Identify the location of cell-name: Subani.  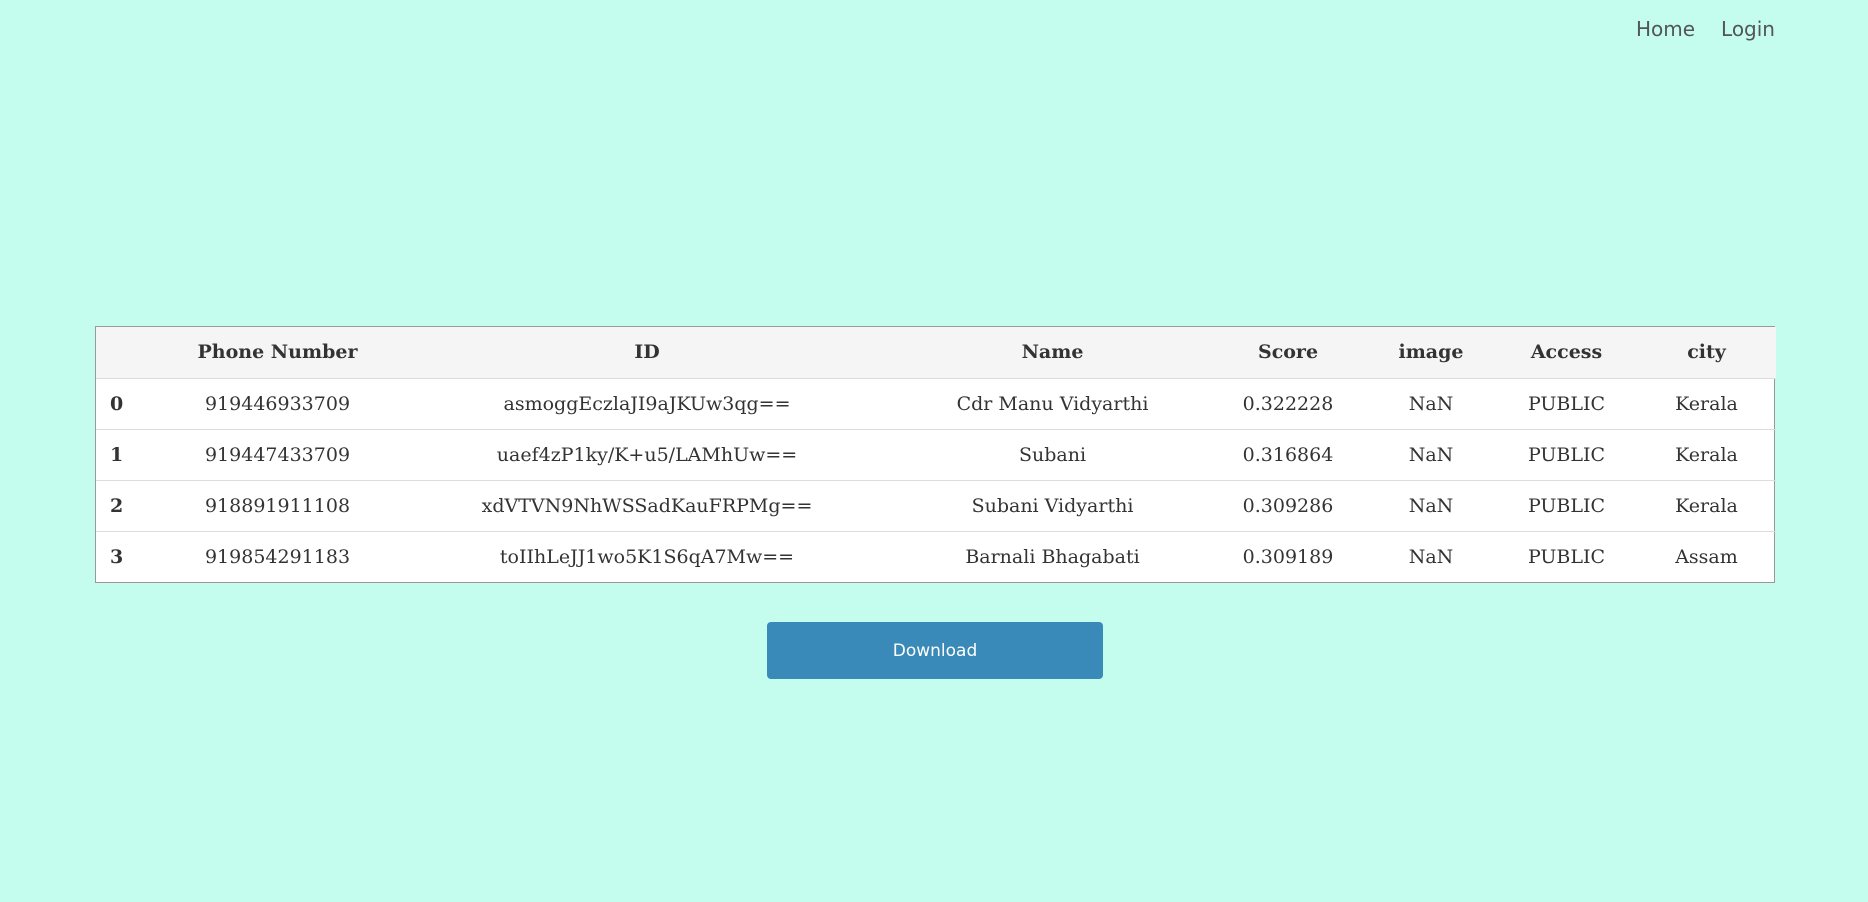
(1052, 454).